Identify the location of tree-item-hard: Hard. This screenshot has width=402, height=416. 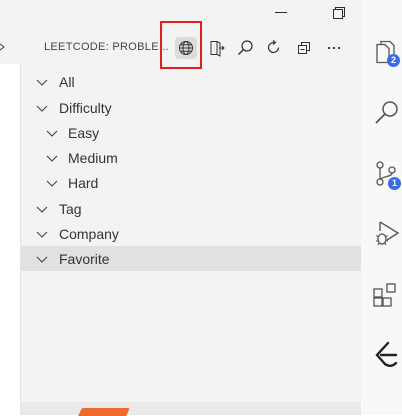
(191, 182).